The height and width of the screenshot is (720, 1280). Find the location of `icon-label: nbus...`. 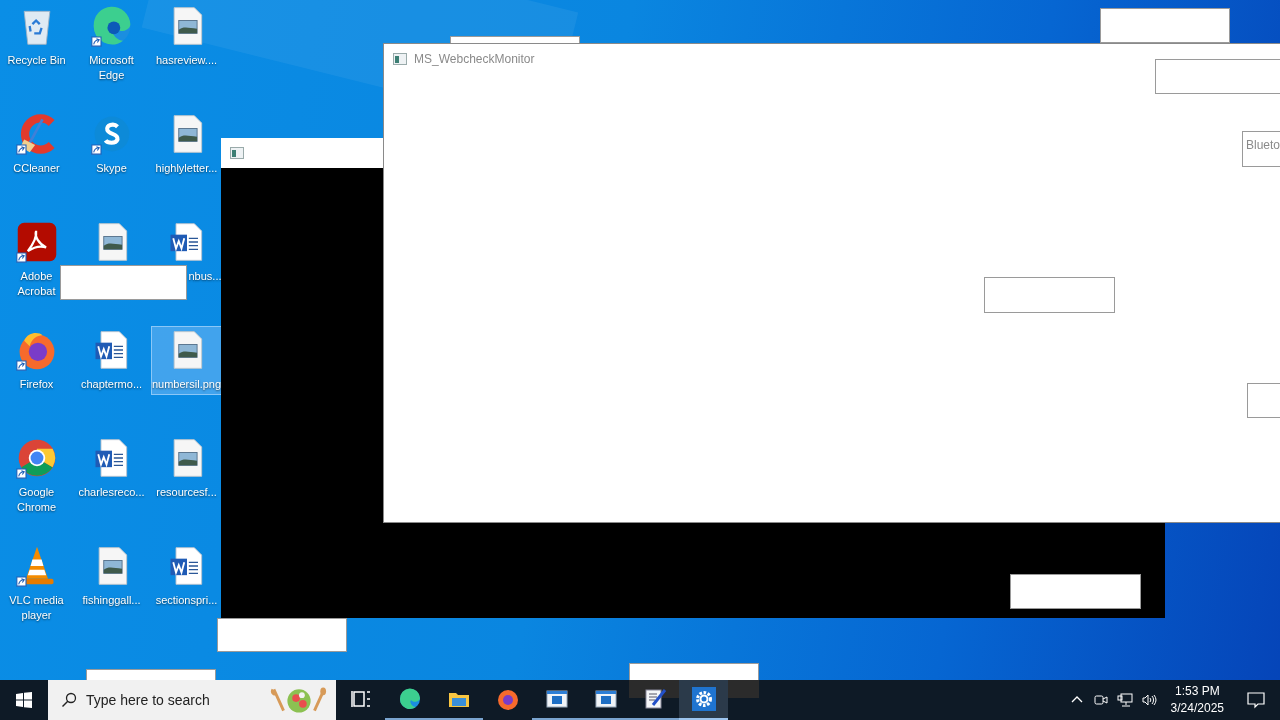

icon-label: nbus... is located at coordinates (205, 276).